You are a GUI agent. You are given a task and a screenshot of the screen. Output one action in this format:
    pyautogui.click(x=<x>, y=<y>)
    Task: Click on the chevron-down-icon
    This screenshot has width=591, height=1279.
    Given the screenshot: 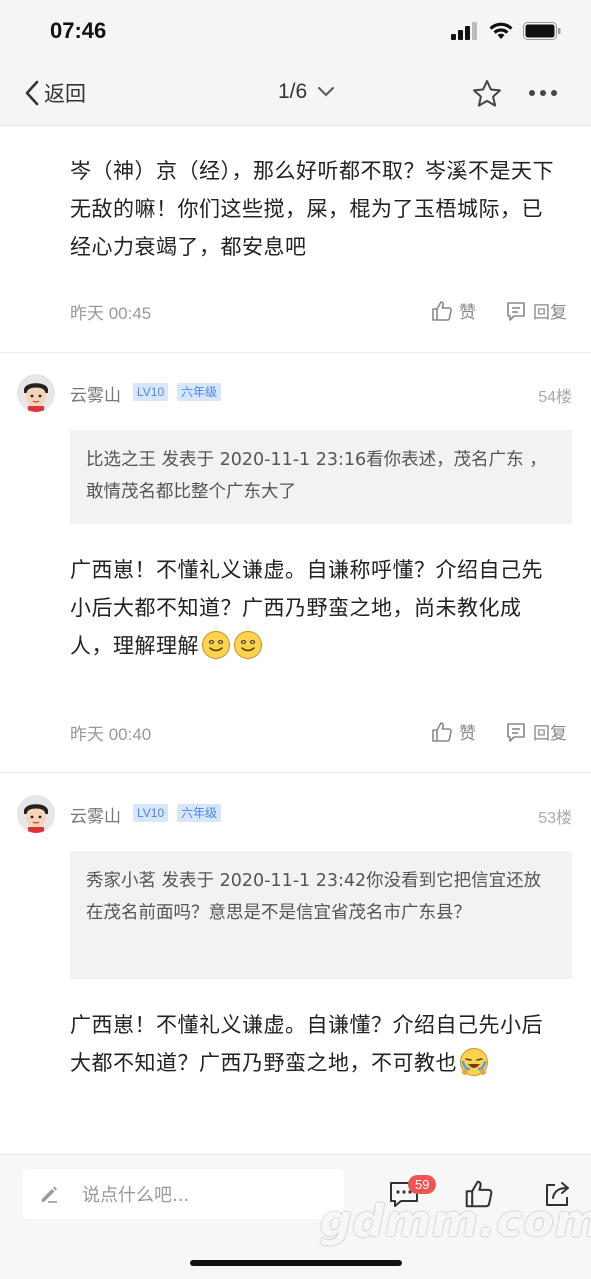 What is the action you would take?
    pyautogui.click(x=326, y=92)
    